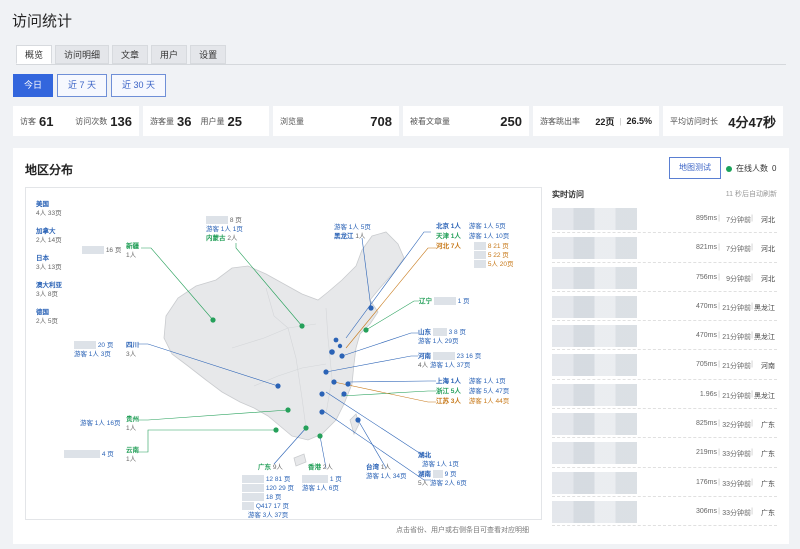 This screenshot has width=800, height=549. I want to click on dot-guangdong, so click(306, 428).